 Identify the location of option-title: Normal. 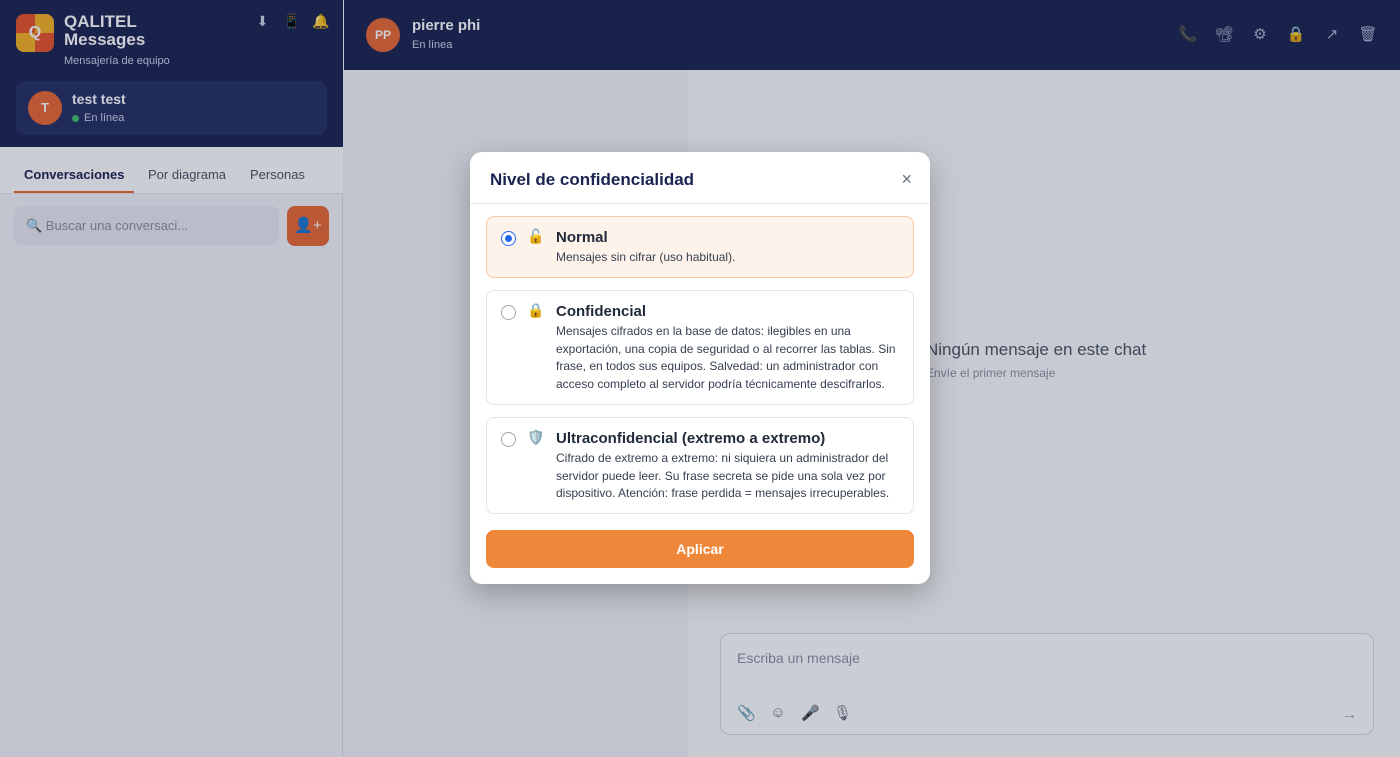
(582, 237).